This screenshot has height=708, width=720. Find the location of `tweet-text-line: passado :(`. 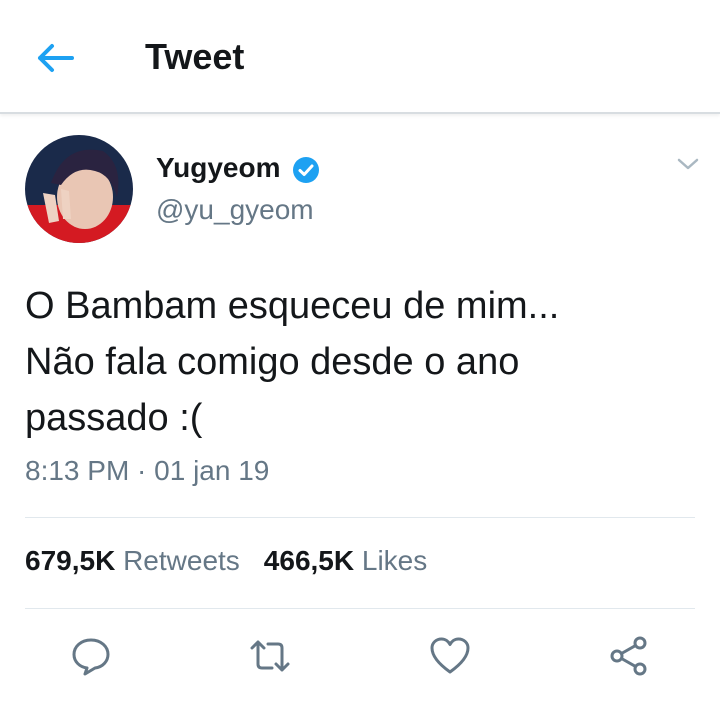

tweet-text-line: passado :( is located at coordinates (114, 418).